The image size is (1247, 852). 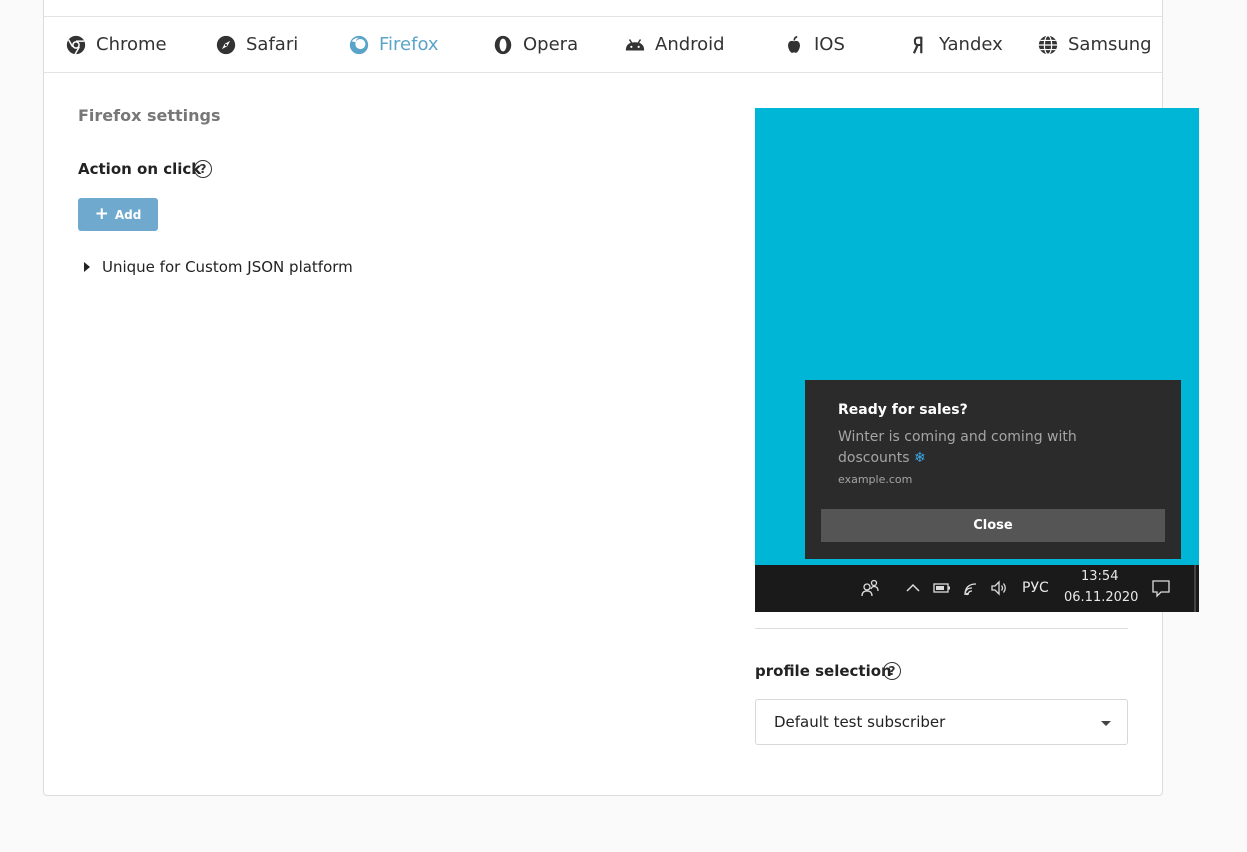 What do you see at coordinates (870, 588) in the screenshot?
I see `people-icon` at bounding box center [870, 588].